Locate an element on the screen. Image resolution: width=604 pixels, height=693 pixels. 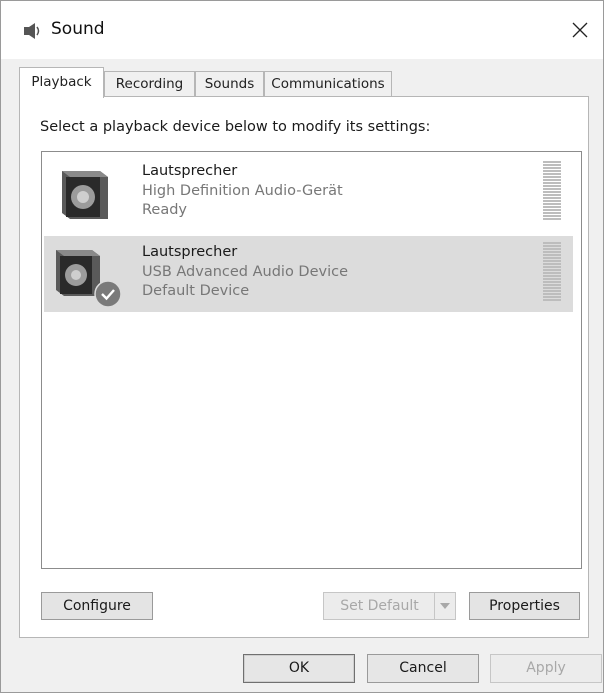
set-default-dropdown is located at coordinates (444, 606).